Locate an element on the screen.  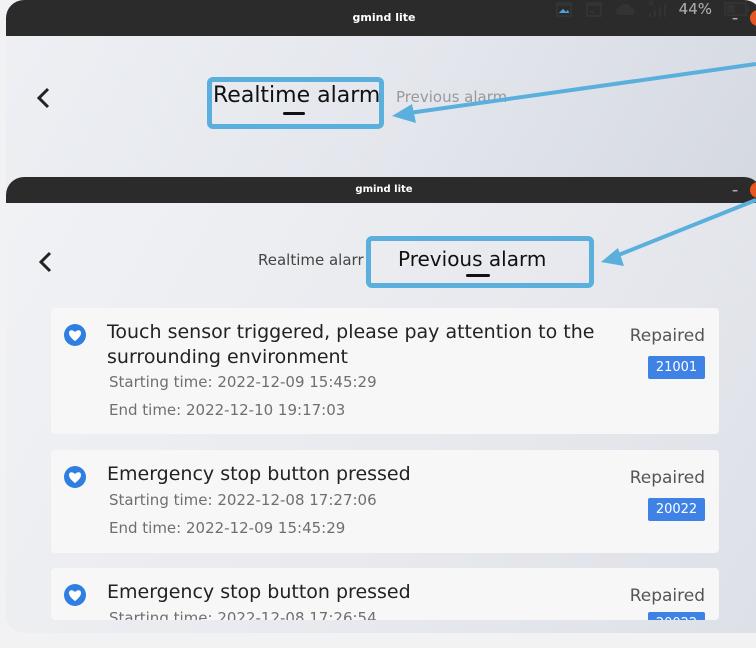
minimize-button-2: – is located at coordinates (735, 190).